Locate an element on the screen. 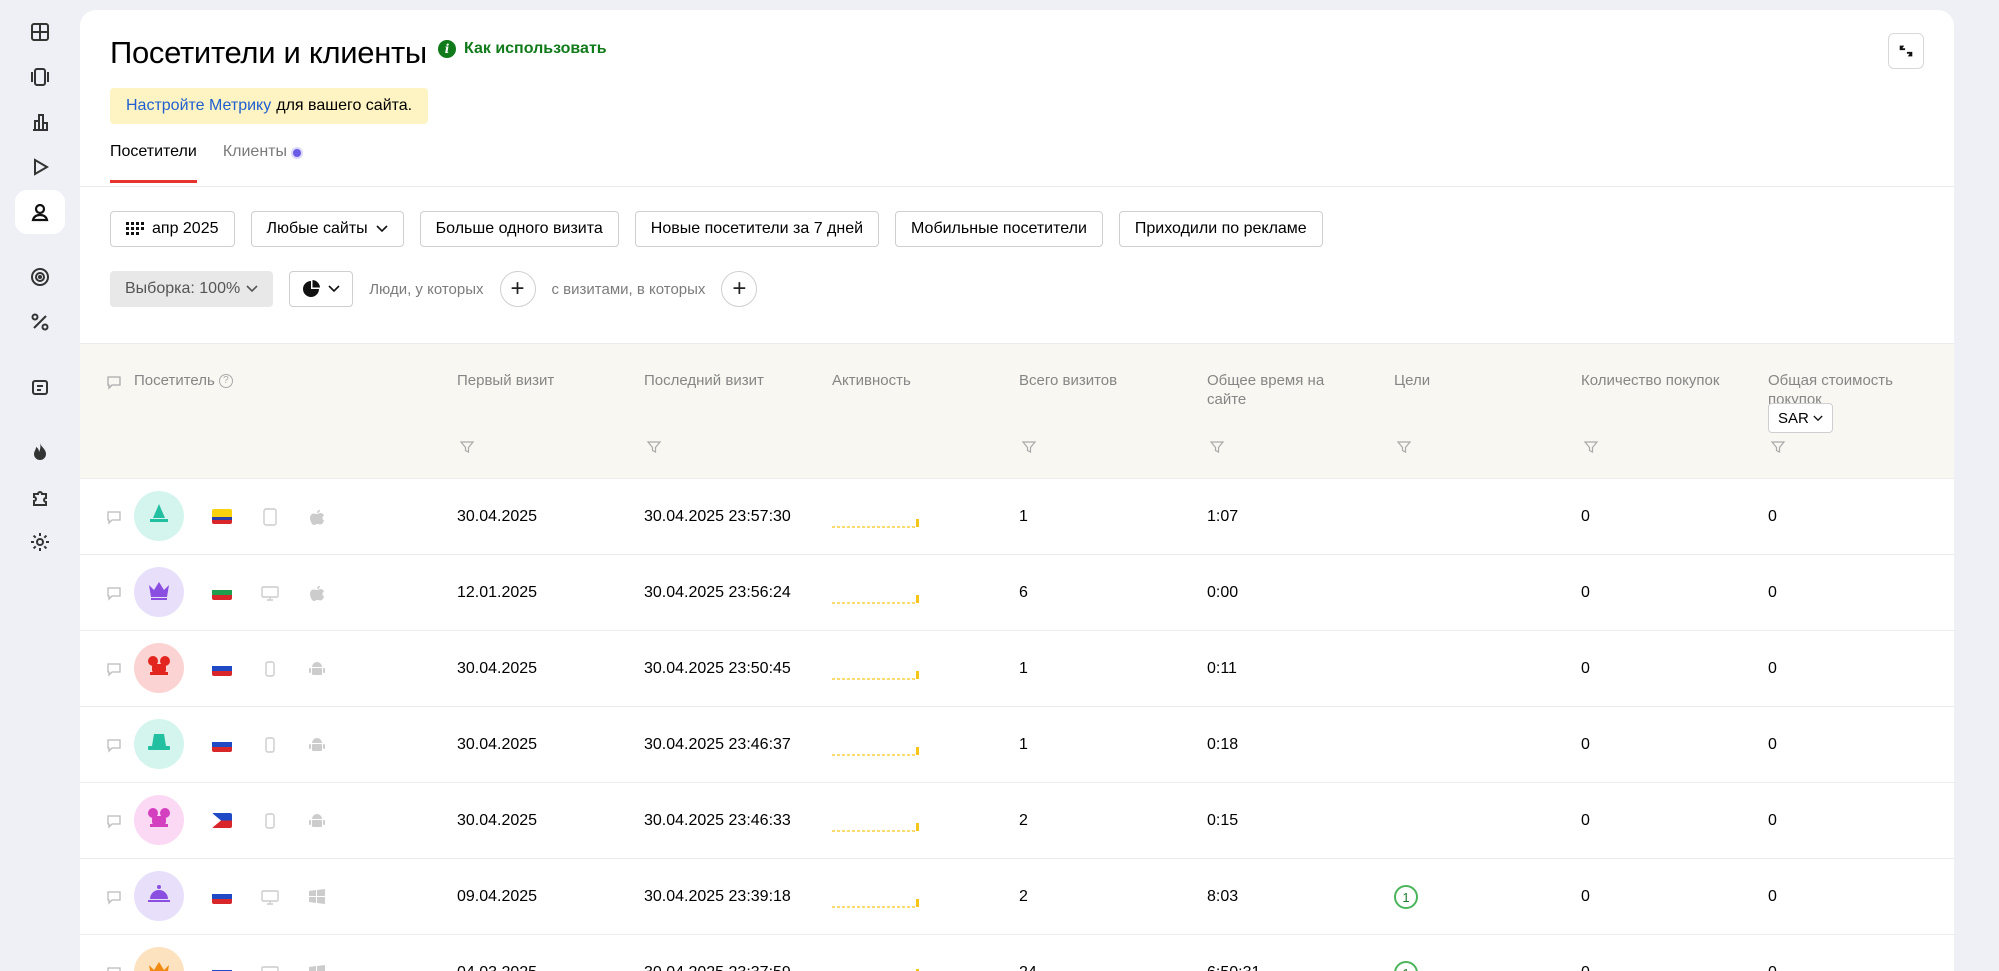 Image resolution: width=1999 pixels, height=971 pixels. preset-new-visitors-button: Новые посетители за 7 дней is located at coordinates (757, 229).